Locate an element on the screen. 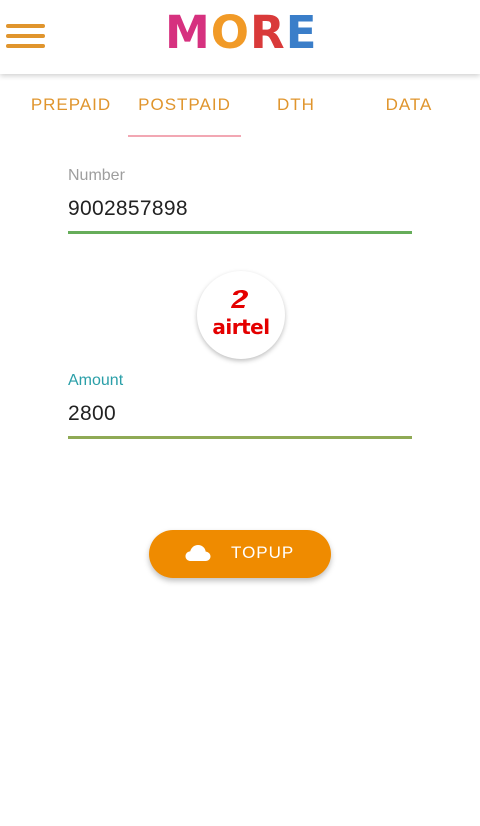 This screenshot has height=826, width=480. amount-input is located at coordinates (240, 414).